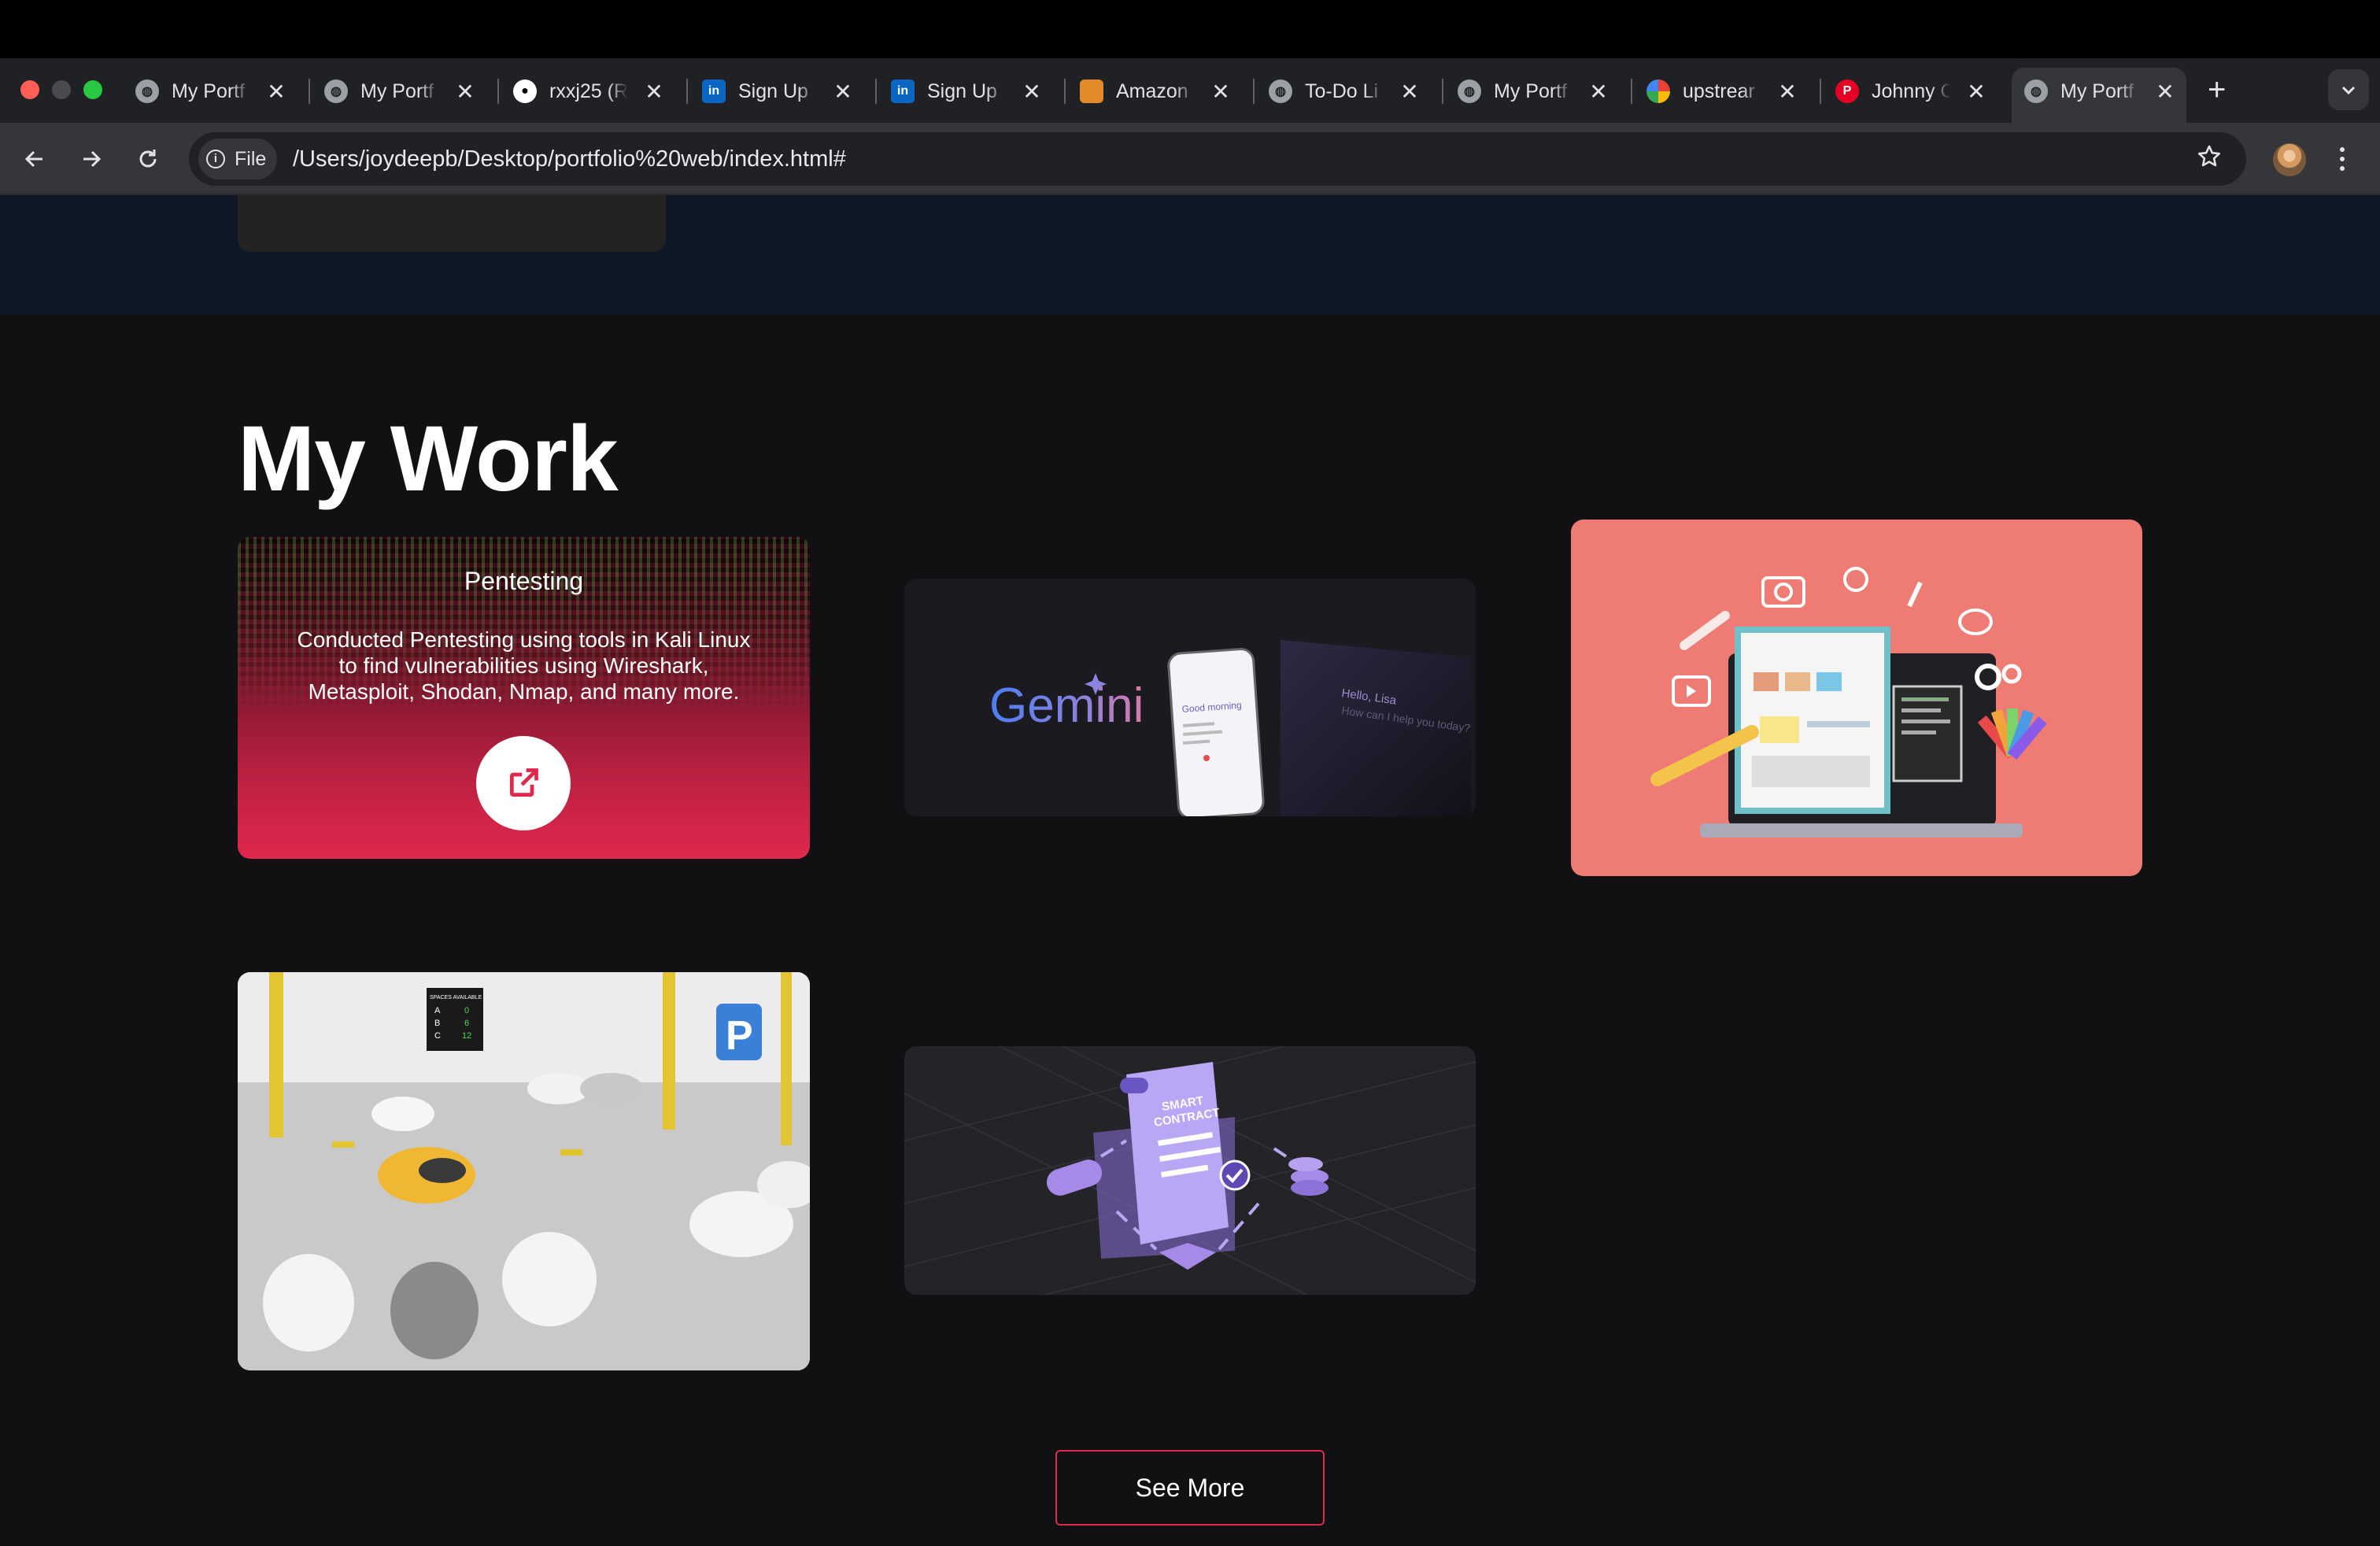 The height and width of the screenshot is (1546, 2380). What do you see at coordinates (1975, 621) in the screenshot?
I see `palette-icon` at bounding box center [1975, 621].